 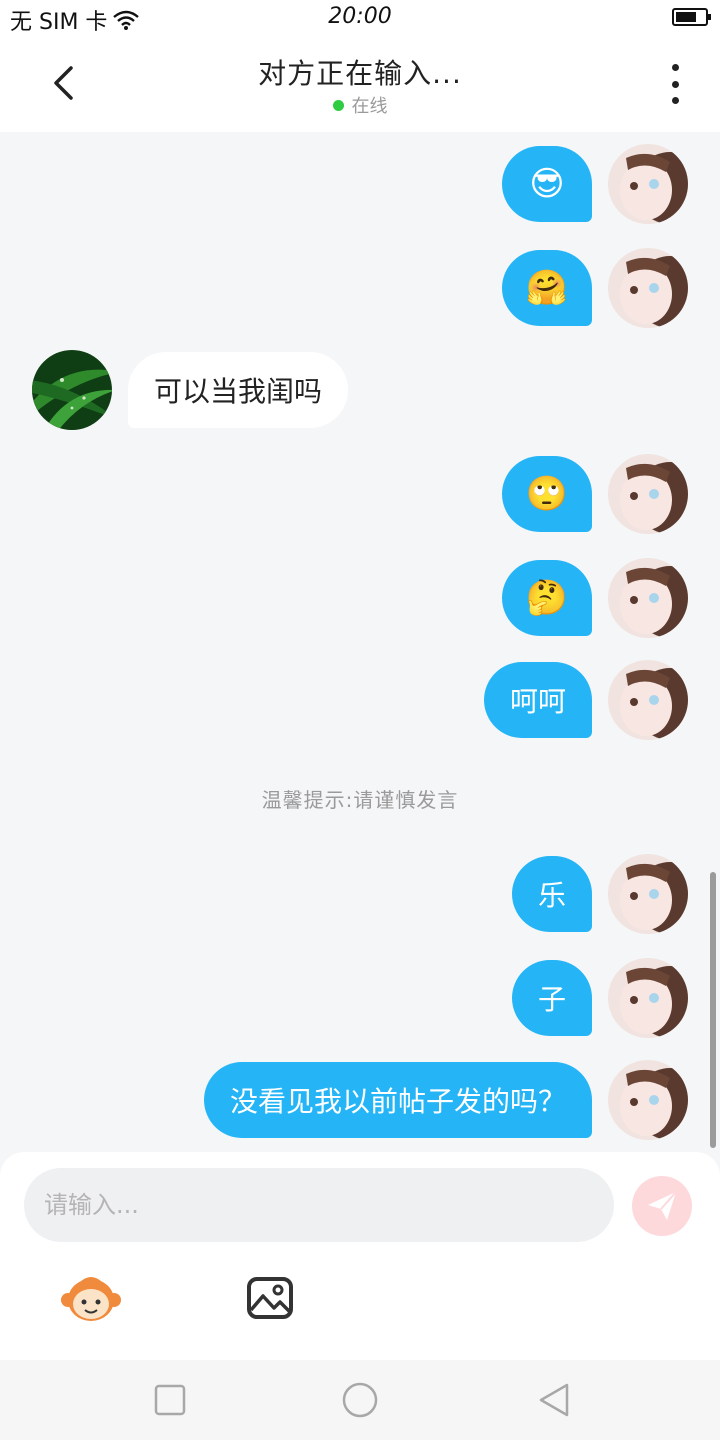 I want to click on message-bubble-text: 呵呵, so click(x=537, y=700).